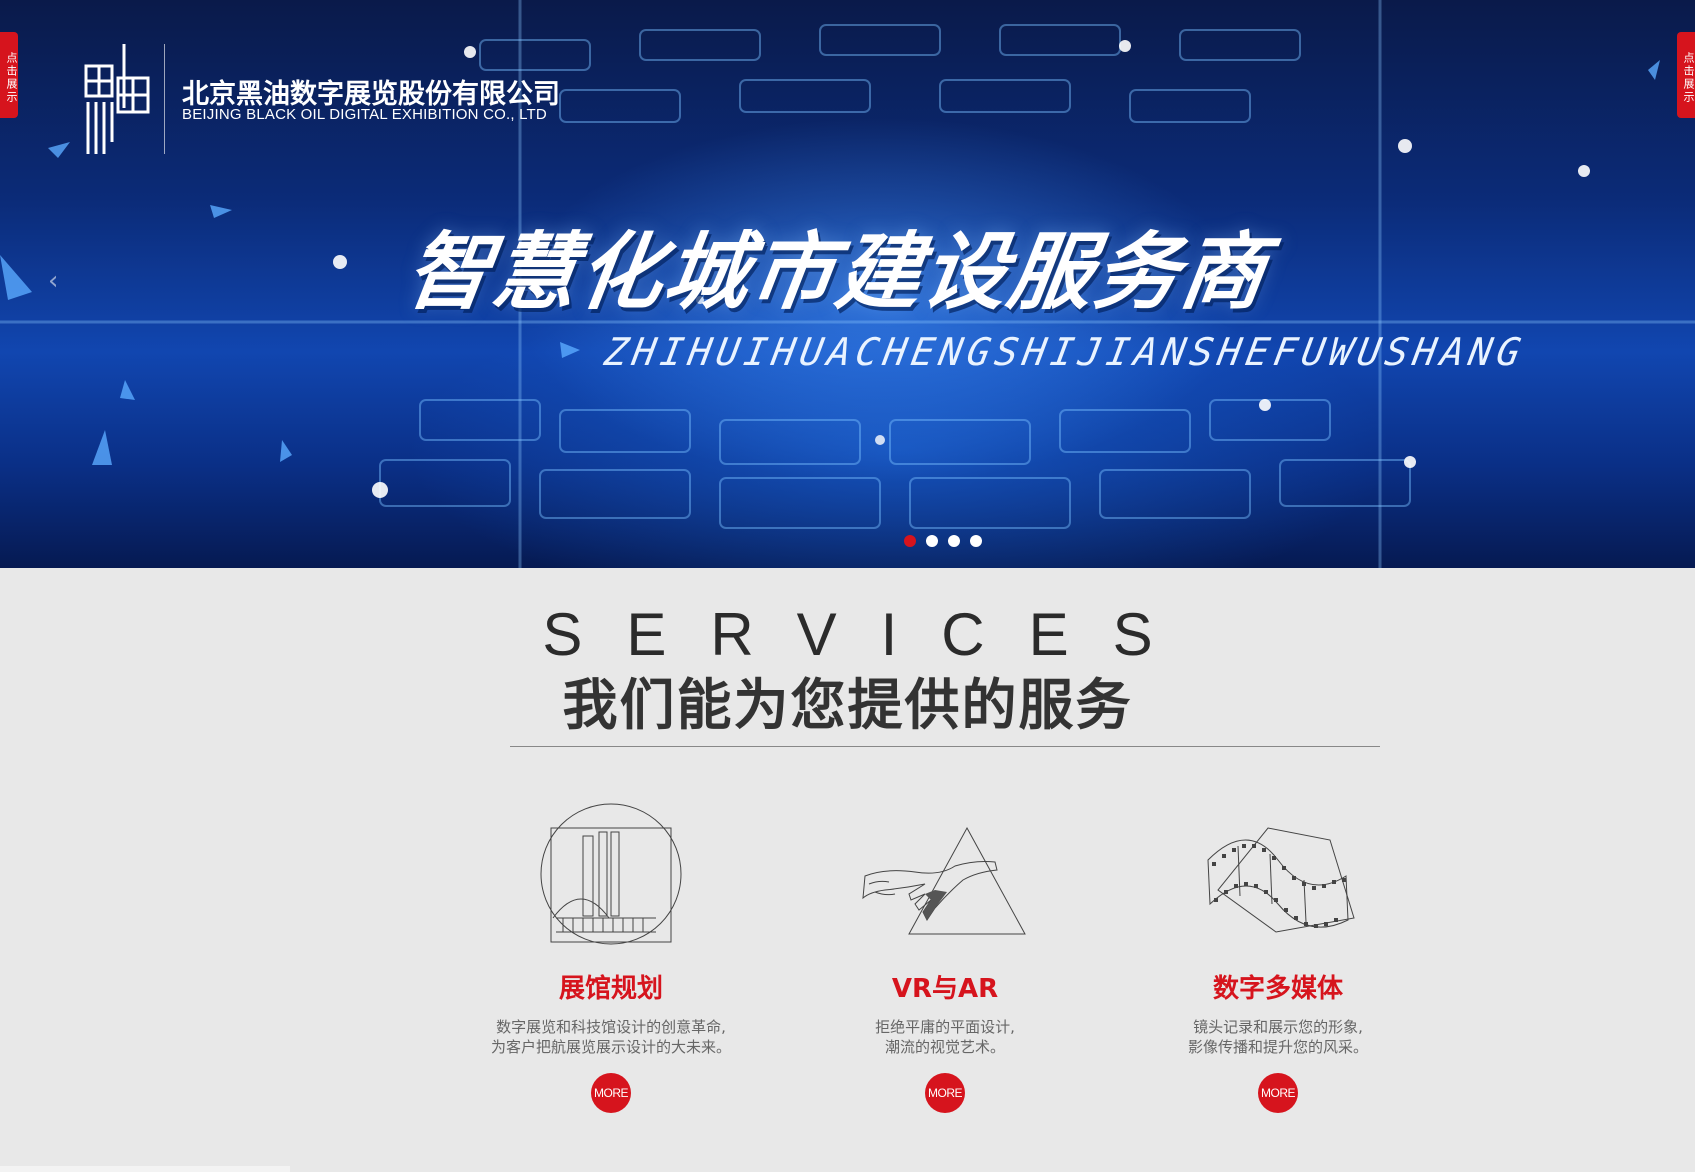 This screenshot has width=1695, height=1172. Describe the element at coordinates (145, 1169) in the screenshot. I see `footer-edge` at that location.